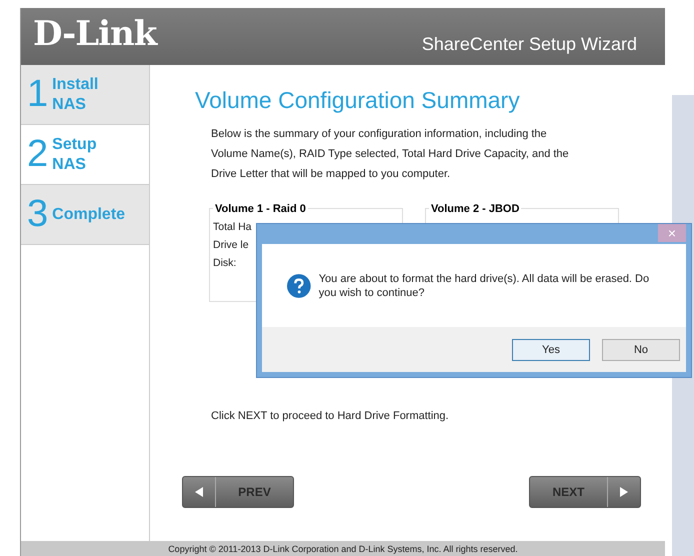 The height and width of the screenshot is (556, 694). Describe the element at coordinates (225, 263) in the screenshot. I see `volume-field-label: Disk:` at that location.